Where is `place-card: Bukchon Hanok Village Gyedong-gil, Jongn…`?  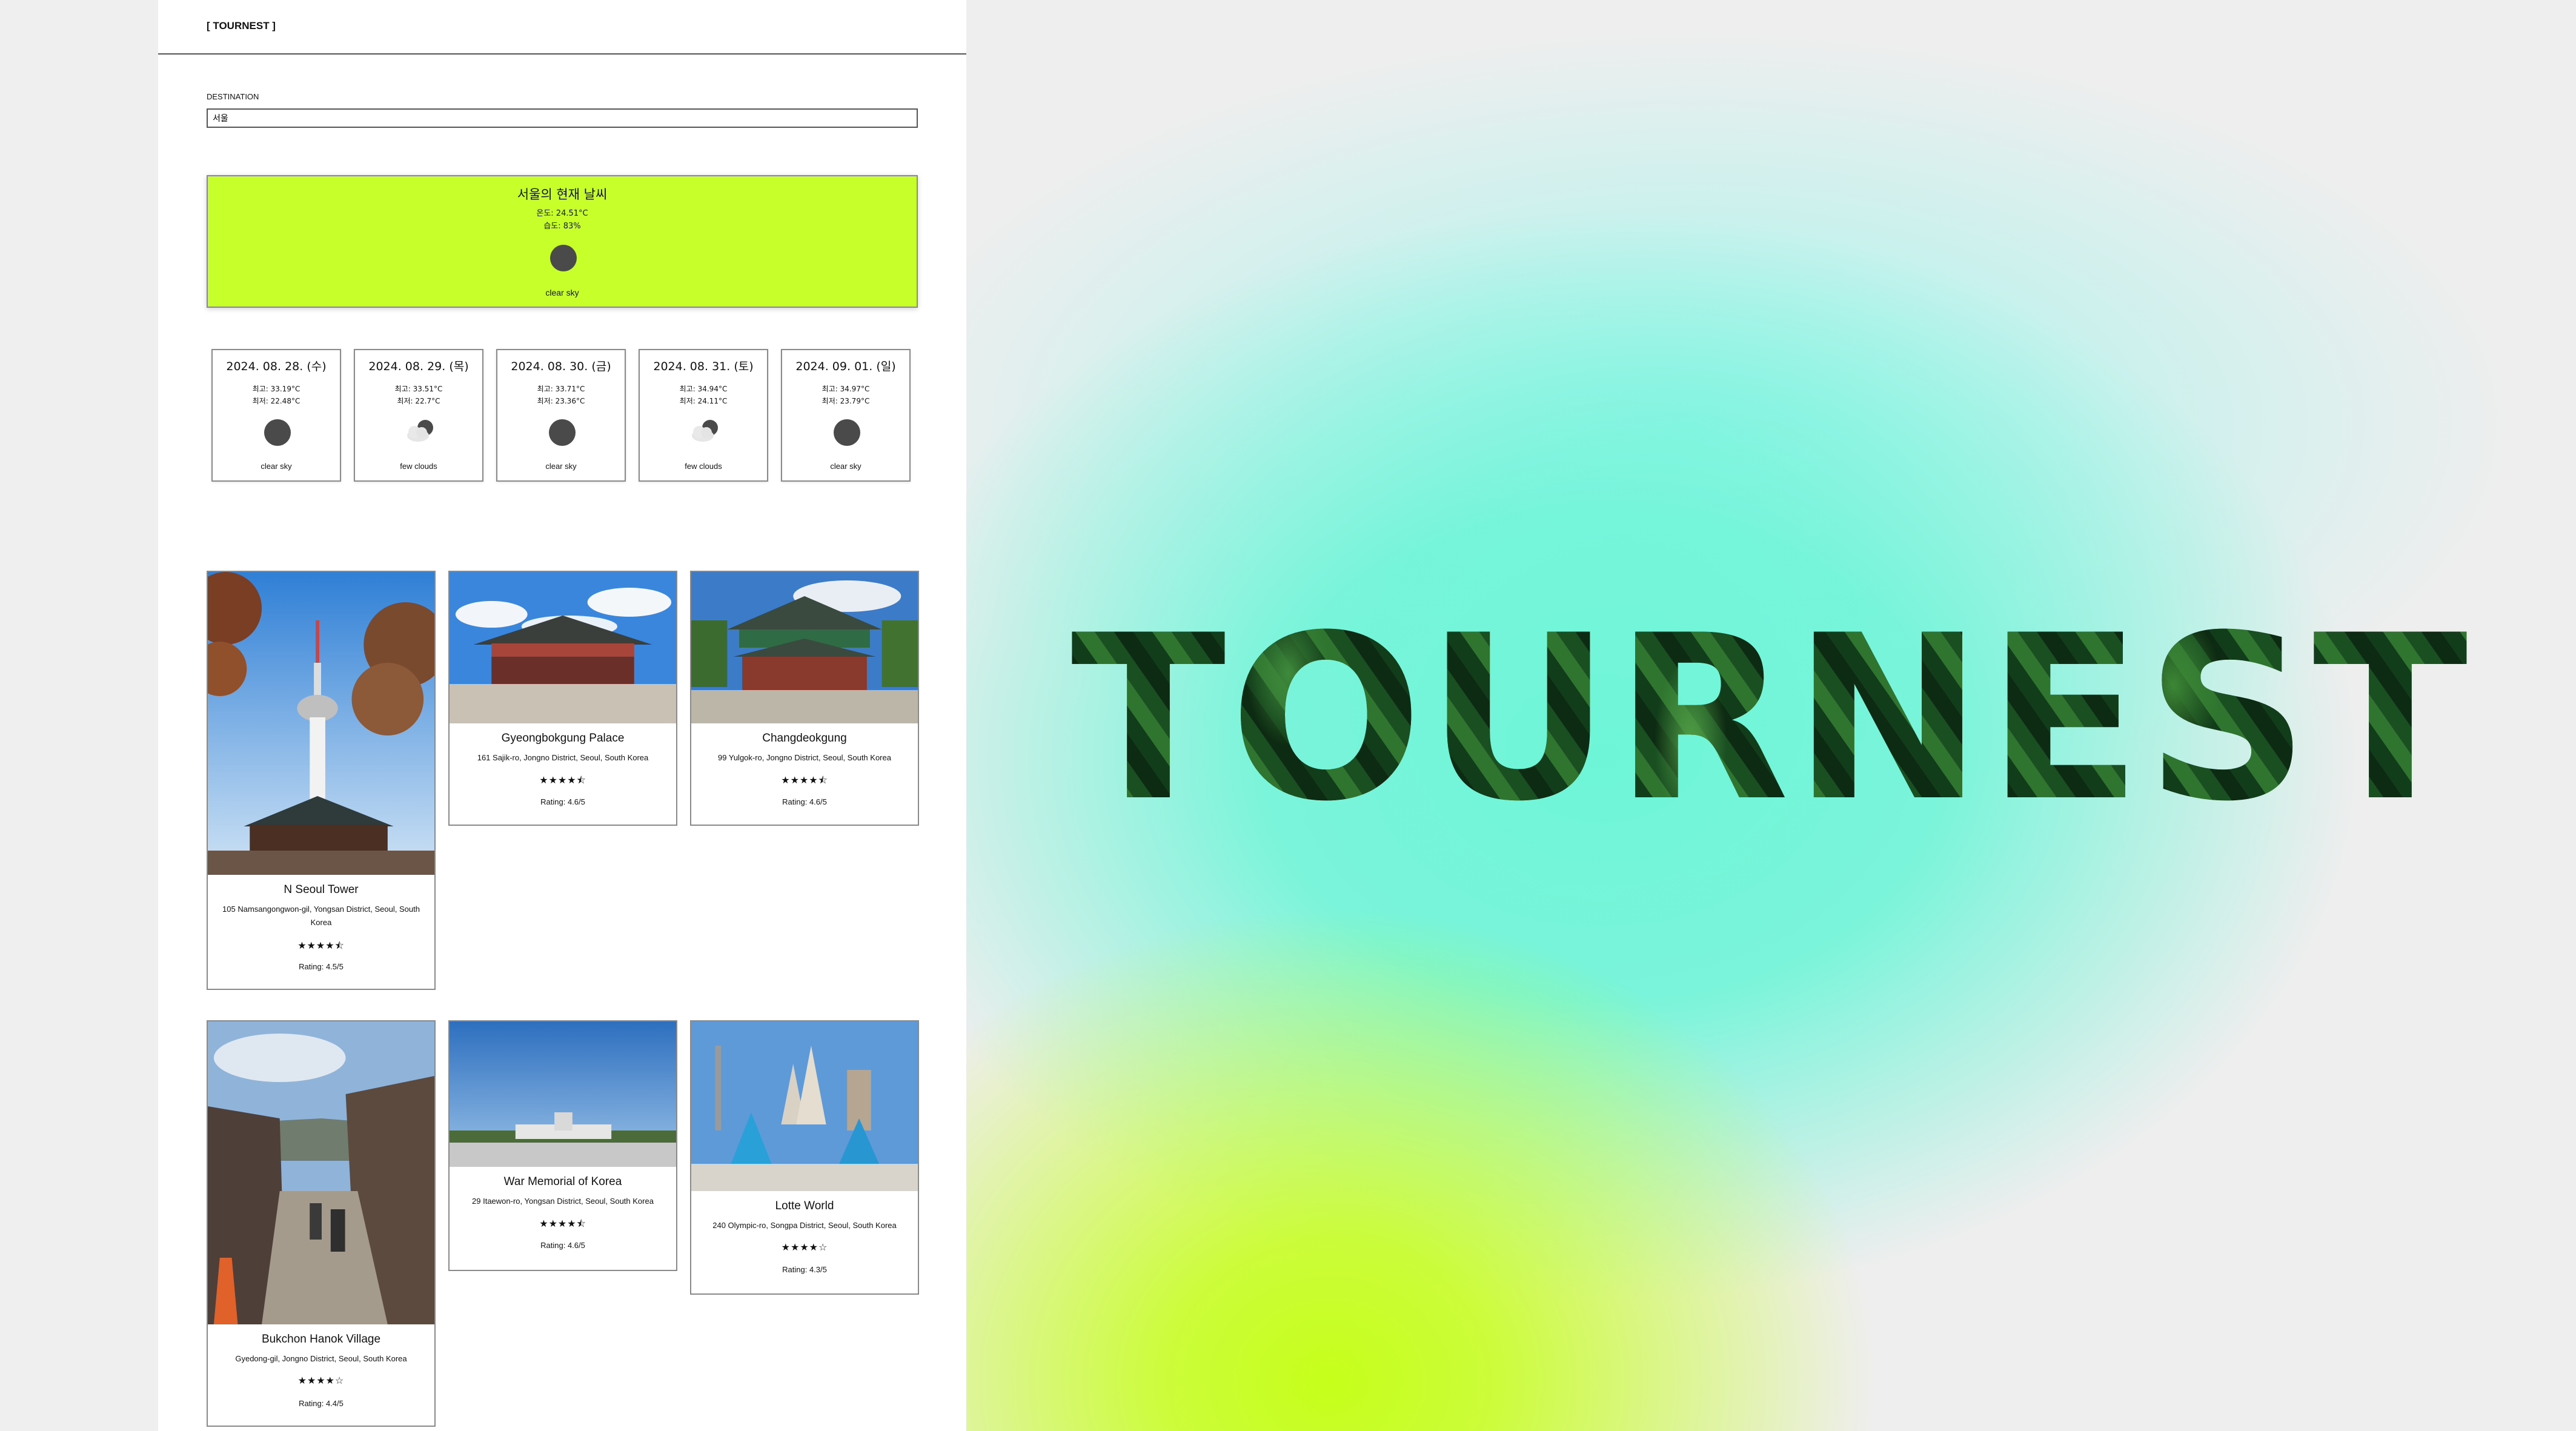
place-card: Bukchon Hanok Village Gyedong-gil, Jongn… is located at coordinates (321, 1223).